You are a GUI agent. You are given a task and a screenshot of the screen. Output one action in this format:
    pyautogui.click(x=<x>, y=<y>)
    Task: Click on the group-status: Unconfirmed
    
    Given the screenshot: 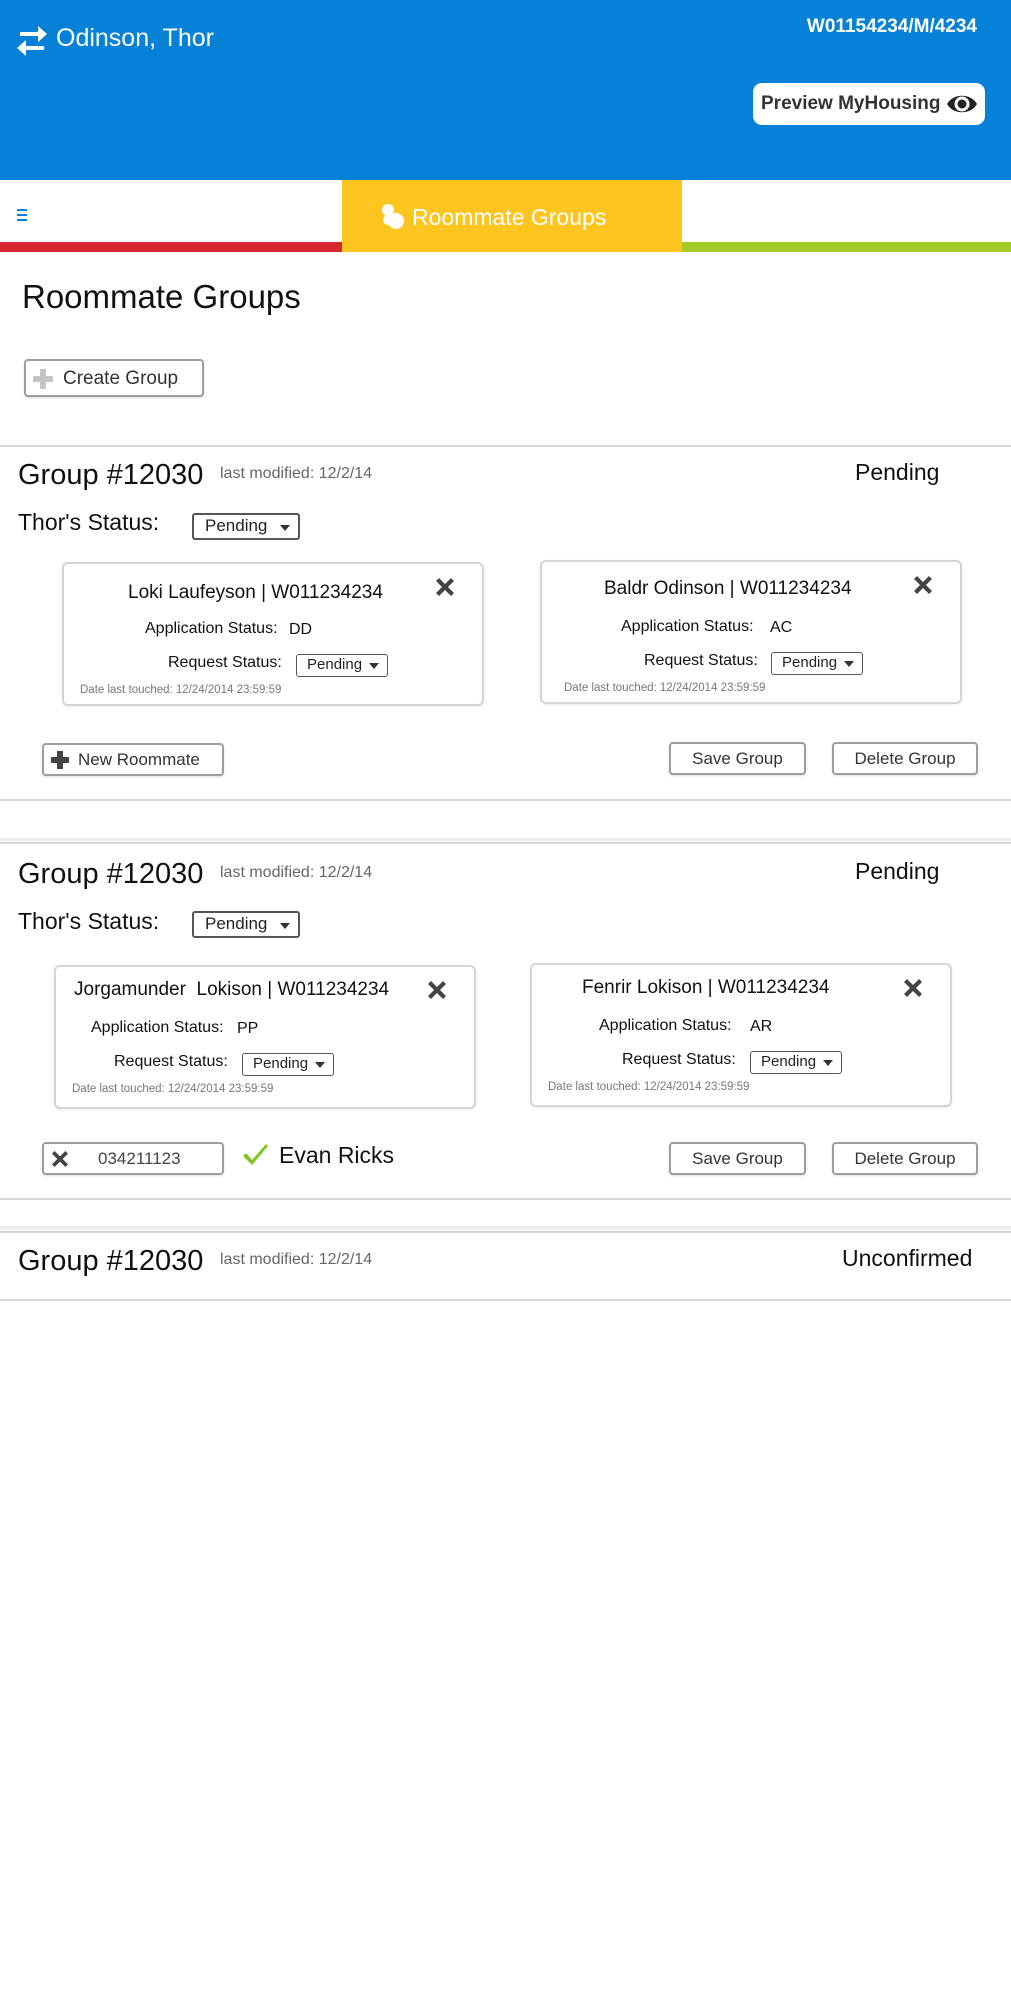 What is the action you would take?
    pyautogui.click(x=907, y=1258)
    